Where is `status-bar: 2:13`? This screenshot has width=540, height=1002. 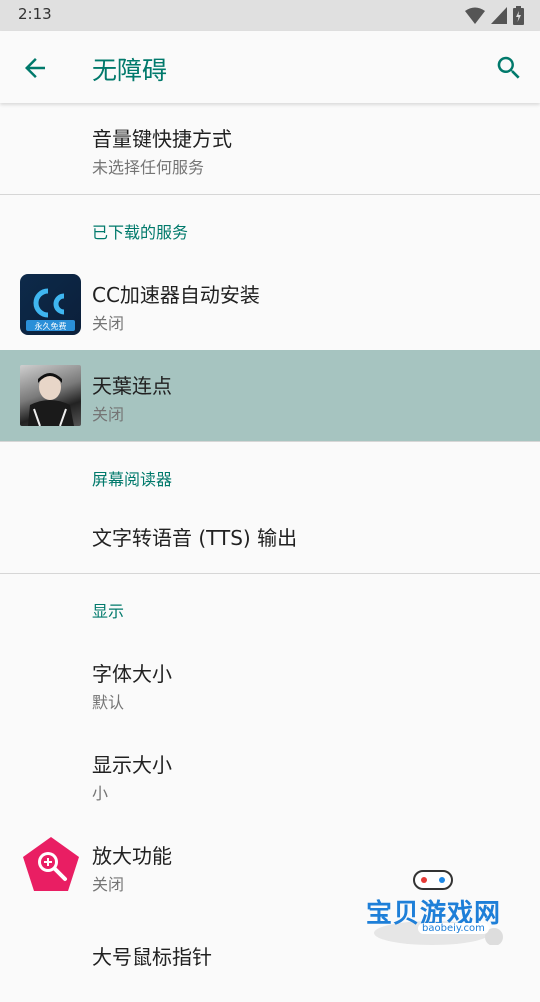 status-bar: 2:13 is located at coordinates (270, 15).